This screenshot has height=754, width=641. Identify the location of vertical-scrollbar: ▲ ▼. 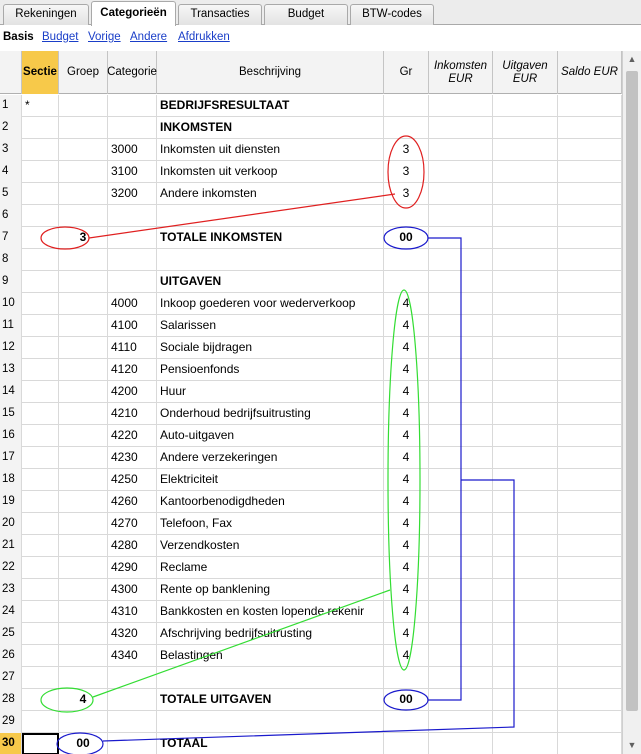
(631, 402).